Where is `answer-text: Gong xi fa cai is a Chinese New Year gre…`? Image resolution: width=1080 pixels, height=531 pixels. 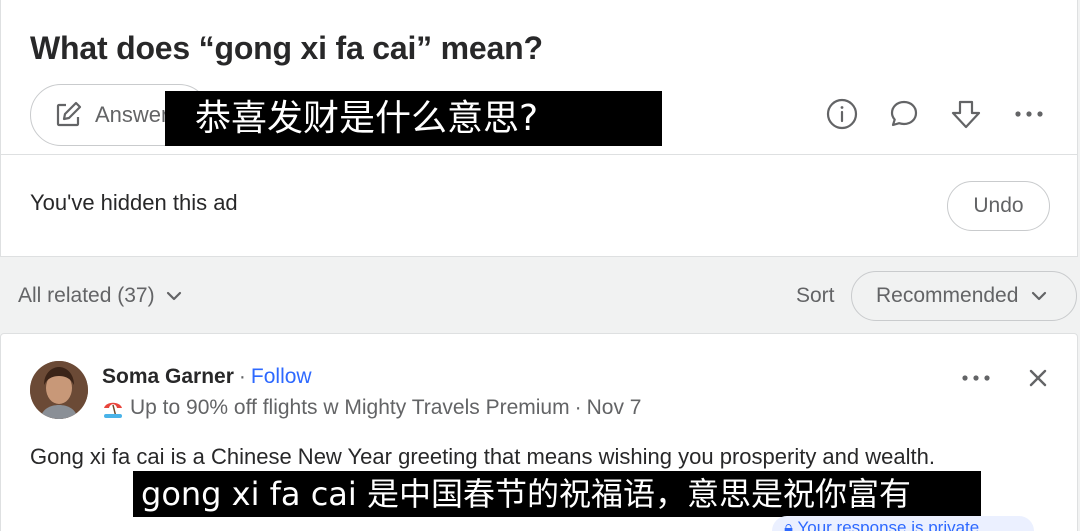 answer-text: Gong xi fa cai is a Chinese New Year gre… is located at coordinates (520, 456).